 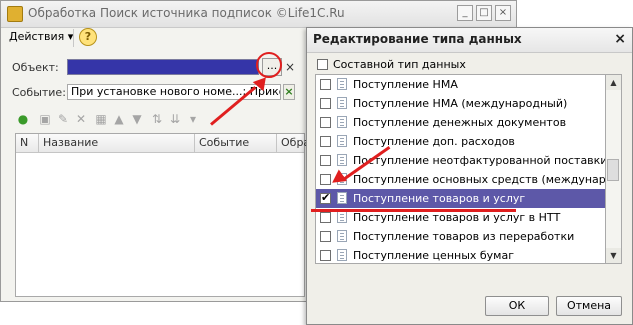 I want to click on list-item-selected: Поступление товаров и услуг, so click(x=460, y=198).